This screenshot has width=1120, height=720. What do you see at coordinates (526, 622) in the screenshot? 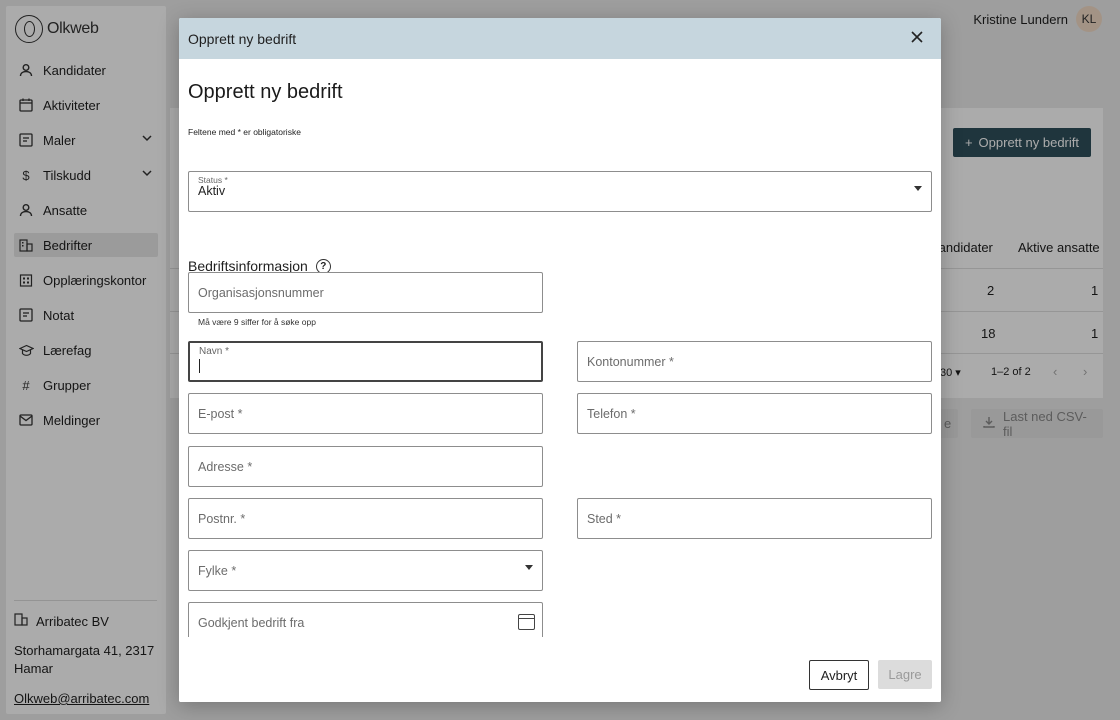
I see `calendar-icon` at bounding box center [526, 622].